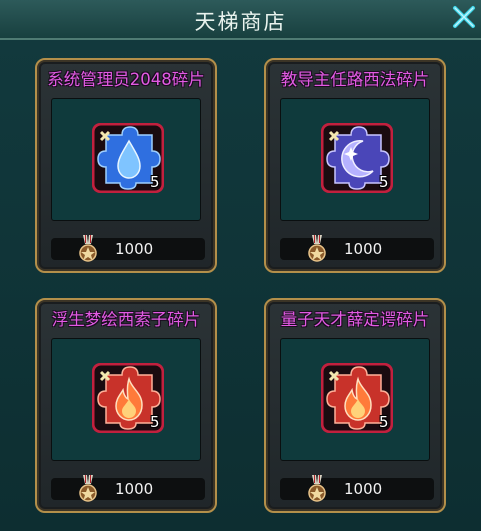 This screenshot has height=531, width=481. What do you see at coordinates (126, 79) in the screenshot?
I see `item-name: 系统管理员2048碎片` at bounding box center [126, 79].